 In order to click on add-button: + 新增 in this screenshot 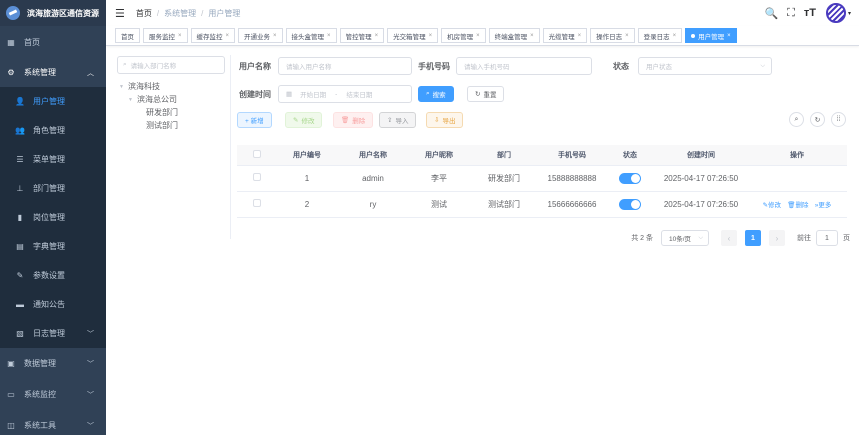, I will do `click(254, 120)`.